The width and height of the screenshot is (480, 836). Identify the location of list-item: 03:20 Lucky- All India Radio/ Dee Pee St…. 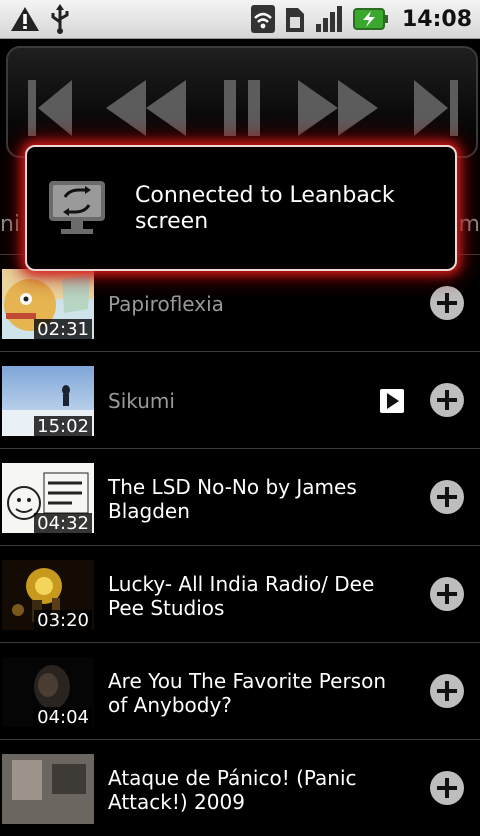
(240, 593).